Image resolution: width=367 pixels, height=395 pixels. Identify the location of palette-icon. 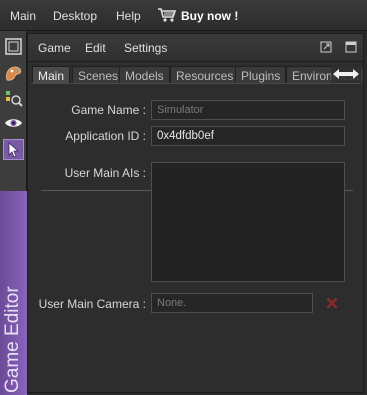
(14, 73).